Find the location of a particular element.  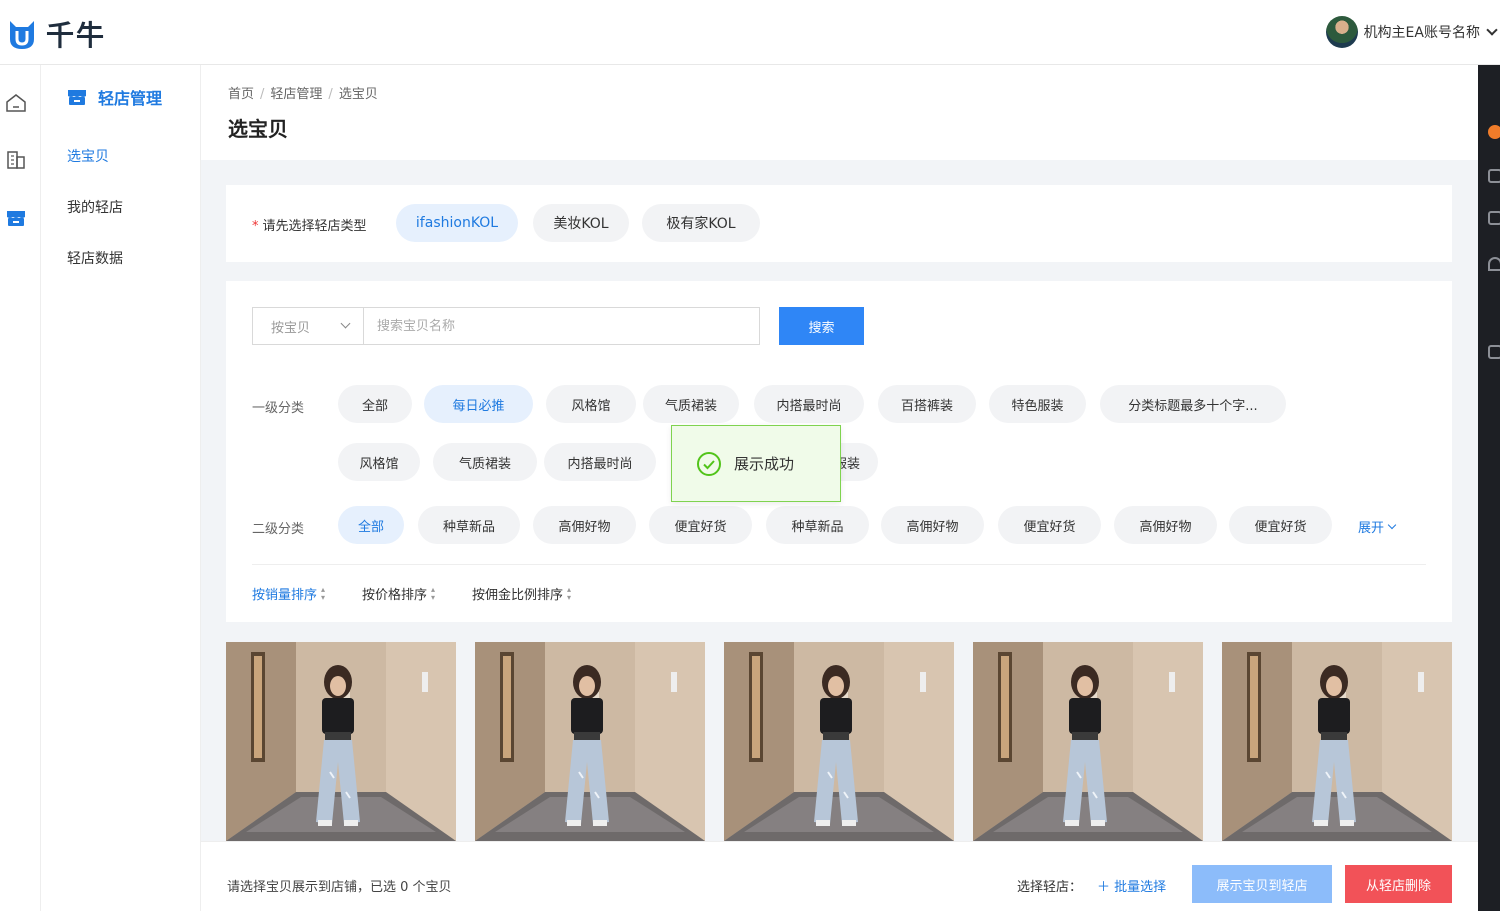

right-toolbar is located at coordinates (1489, 488).